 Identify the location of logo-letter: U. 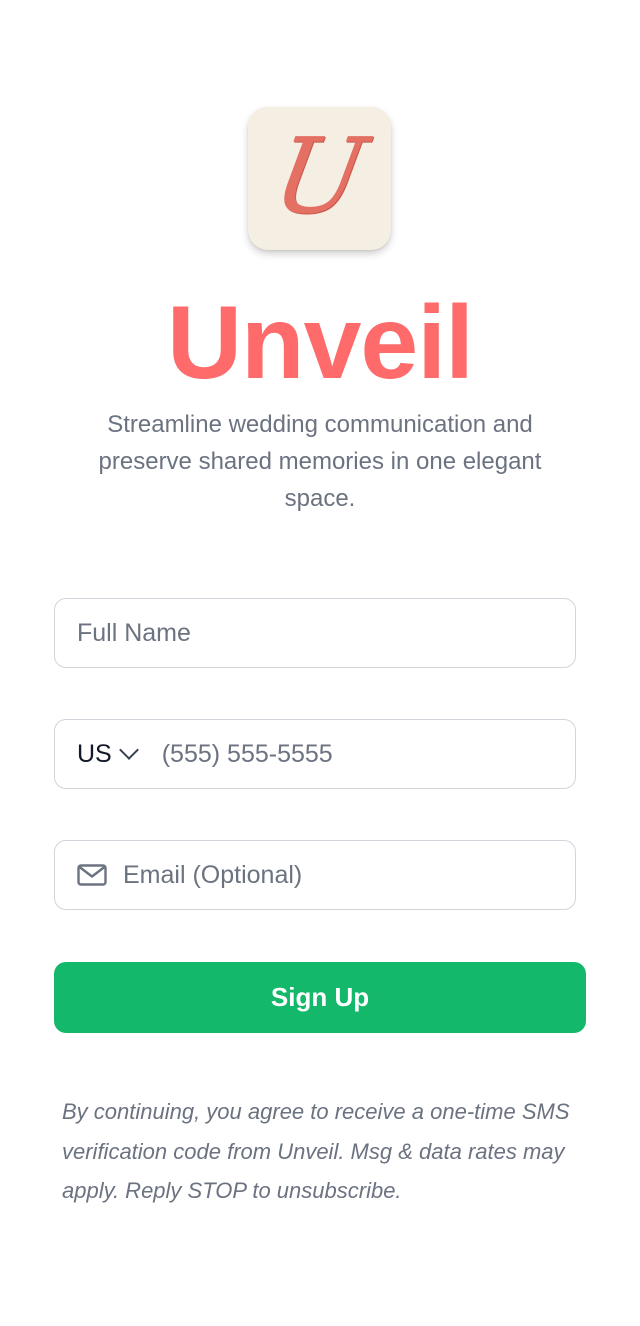
(319, 175).